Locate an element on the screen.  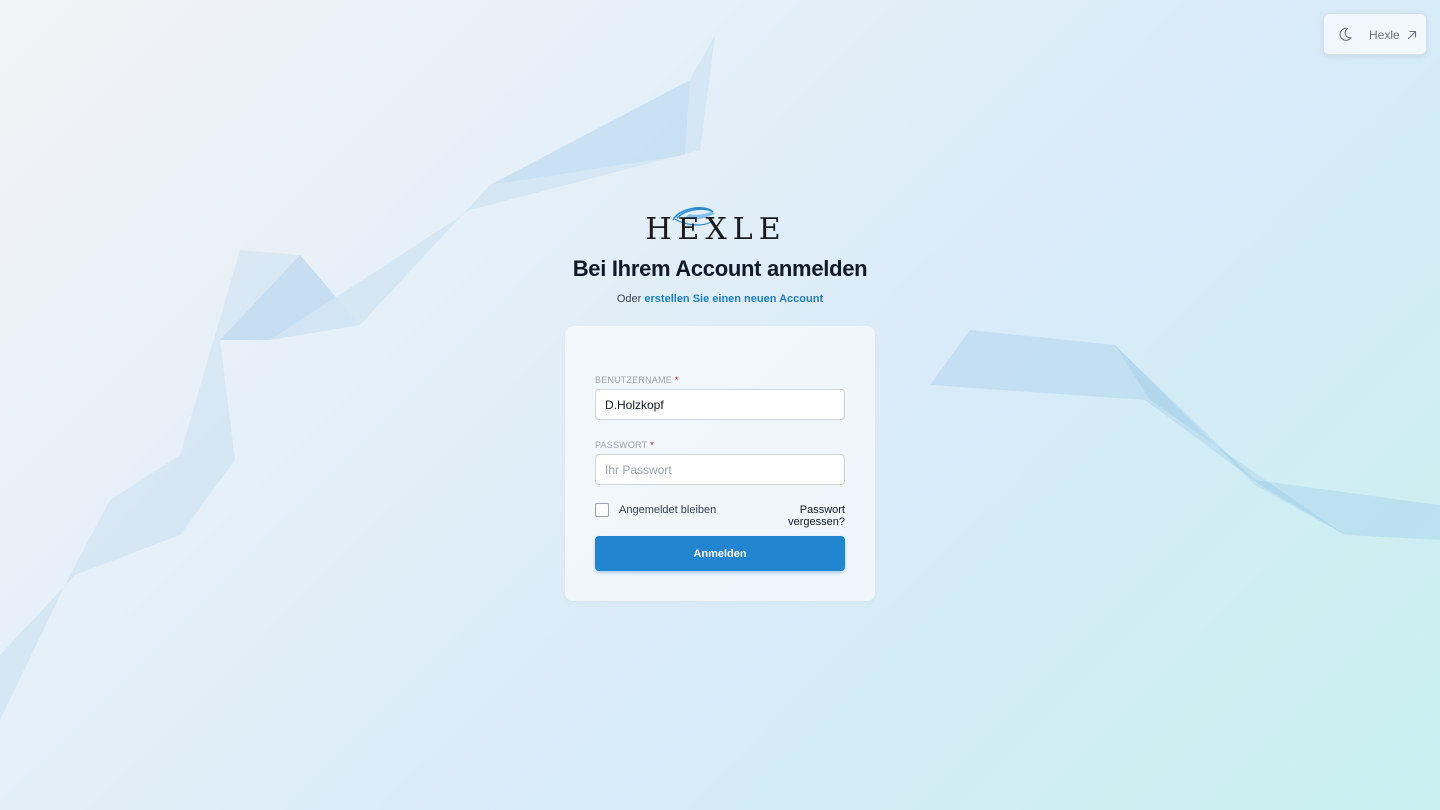
top-right-widget: Hexle is located at coordinates (1375, 34).